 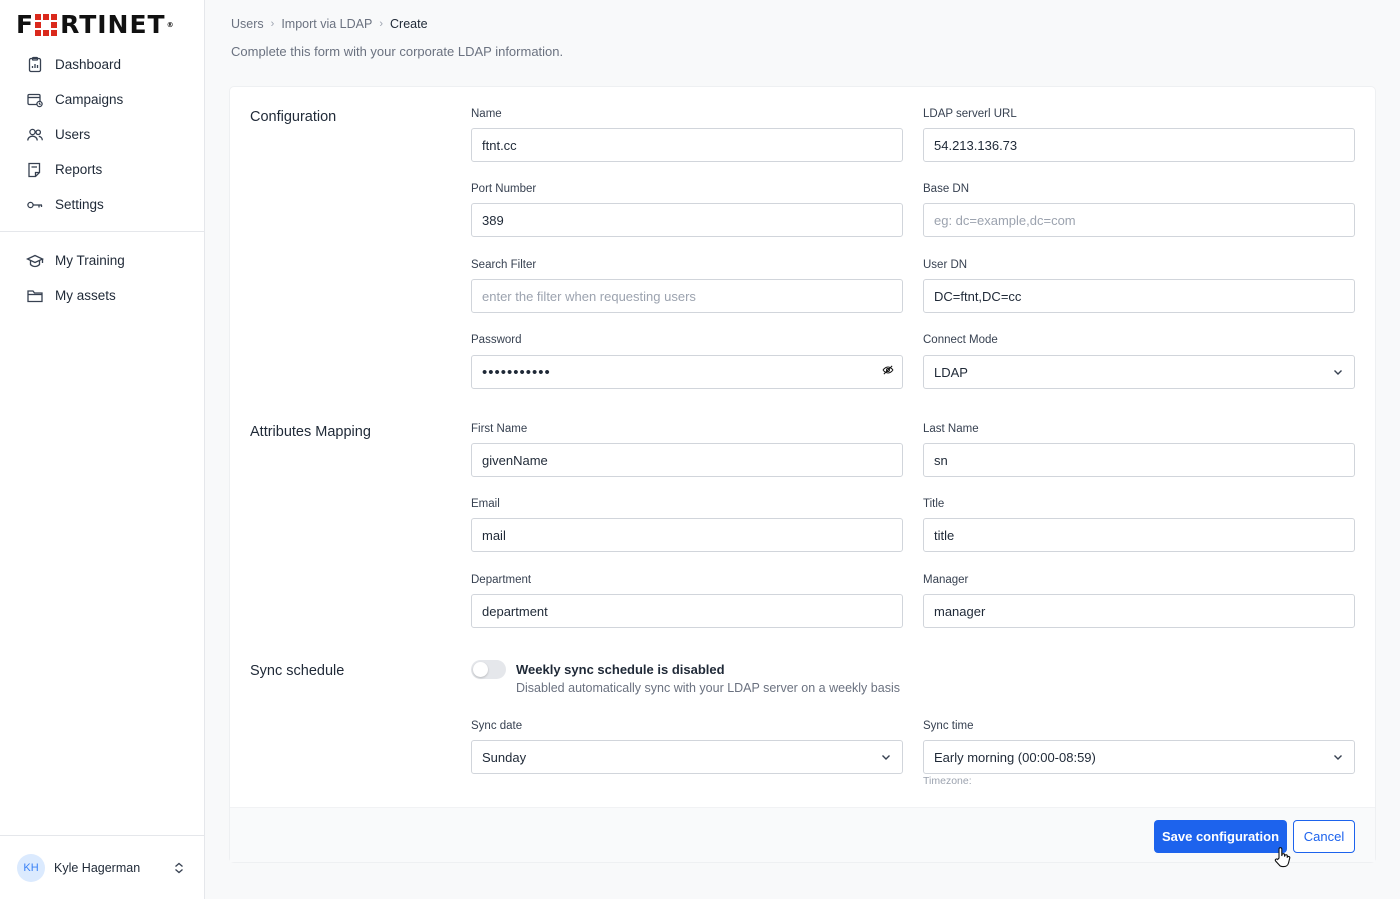 What do you see at coordinates (326, 24) in the screenshot?
I see `breadcrumb-import-ldap: Import via LDAP` at bounding box center [326, 24].